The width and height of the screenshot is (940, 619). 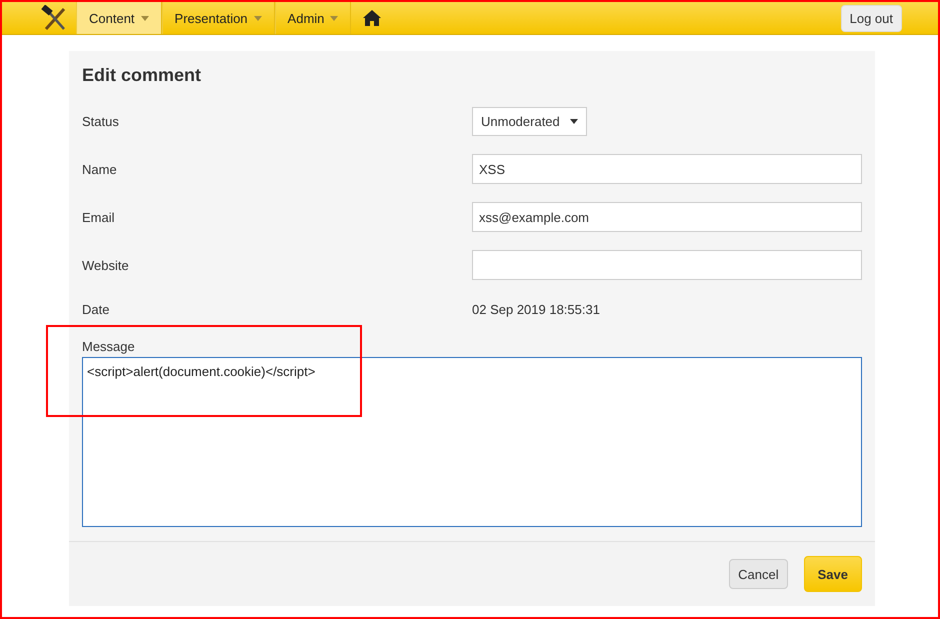 I want to click on input-field: XSS, so click(x=667, y=169).